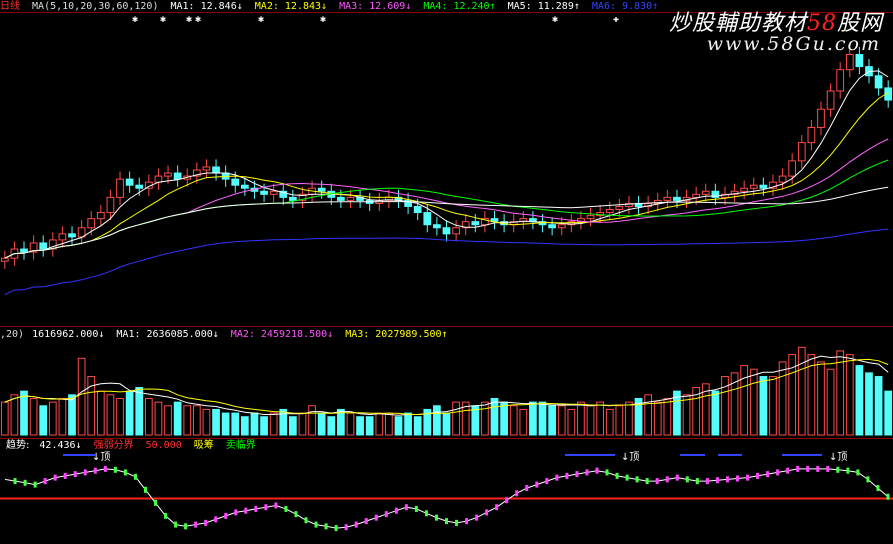 The width and height of the screenshot is (893, 544). I want to click on volume-params: ,20), so click(12, 334).